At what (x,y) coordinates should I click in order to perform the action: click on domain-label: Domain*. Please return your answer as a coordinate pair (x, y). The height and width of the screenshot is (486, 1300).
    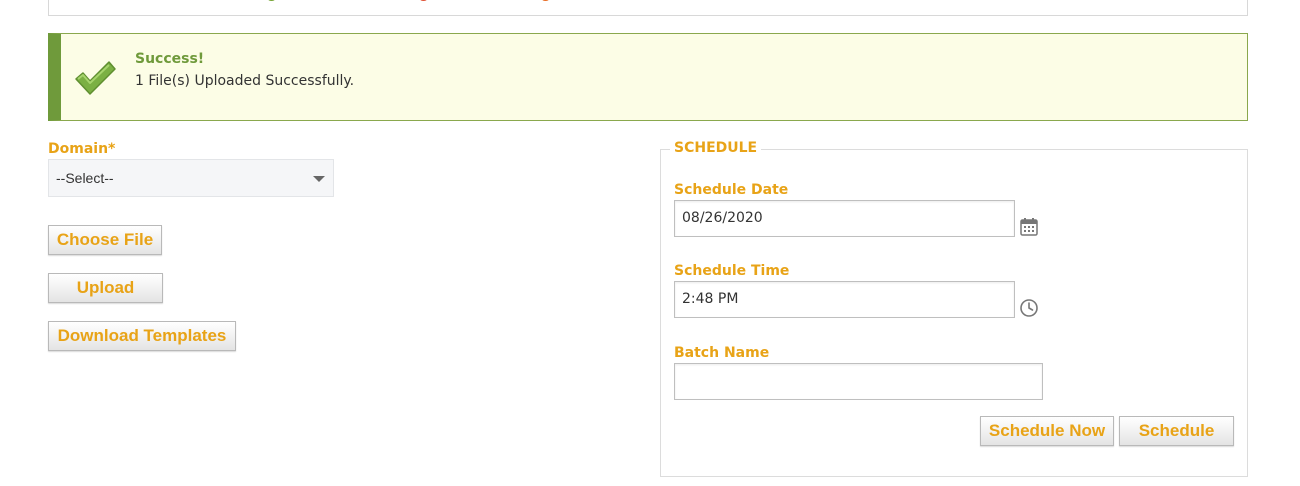
    Looking at the image, I should click on (82, 149).